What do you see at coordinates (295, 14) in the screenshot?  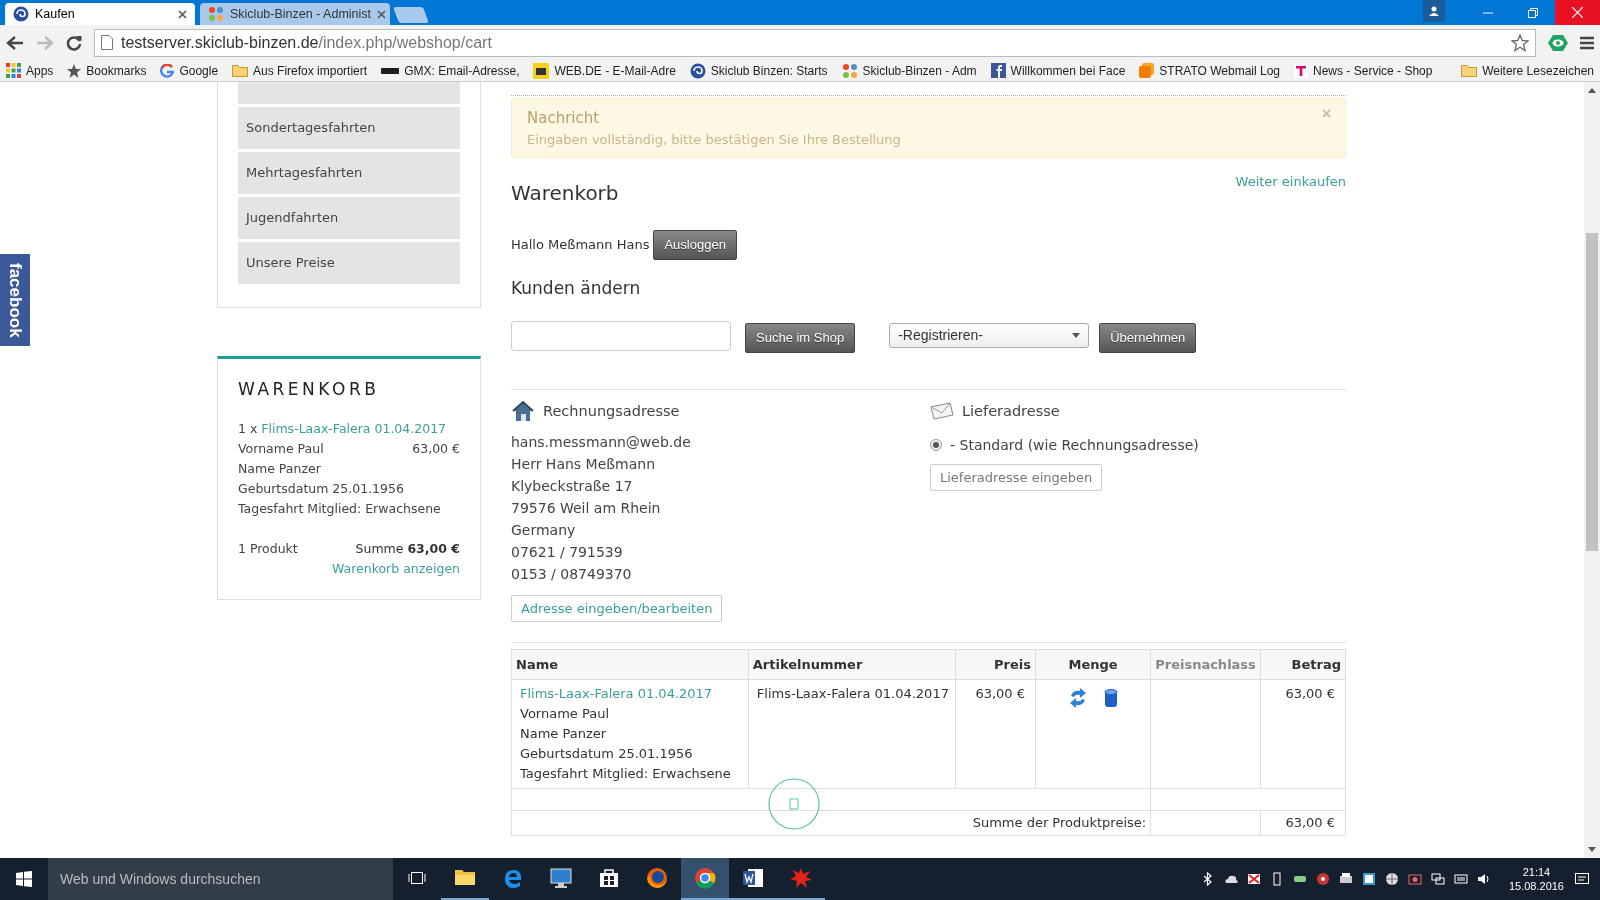 I see `browser-tab: Skiclub-Binzen - Administ` at bounding box center [295, 14].